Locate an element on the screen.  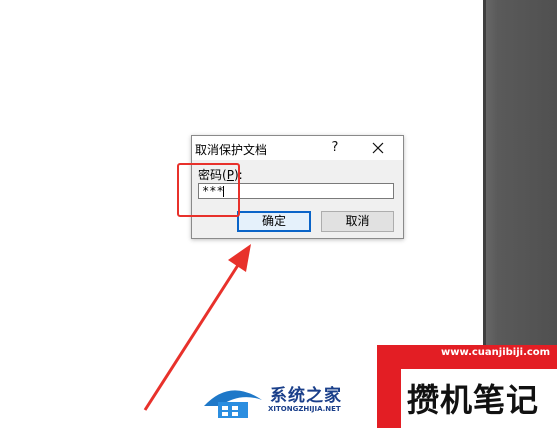
watermark-logo-xitongzhijia: 系统之家 XITONGZHIJIA.NET is located at coordinates (280, 401).